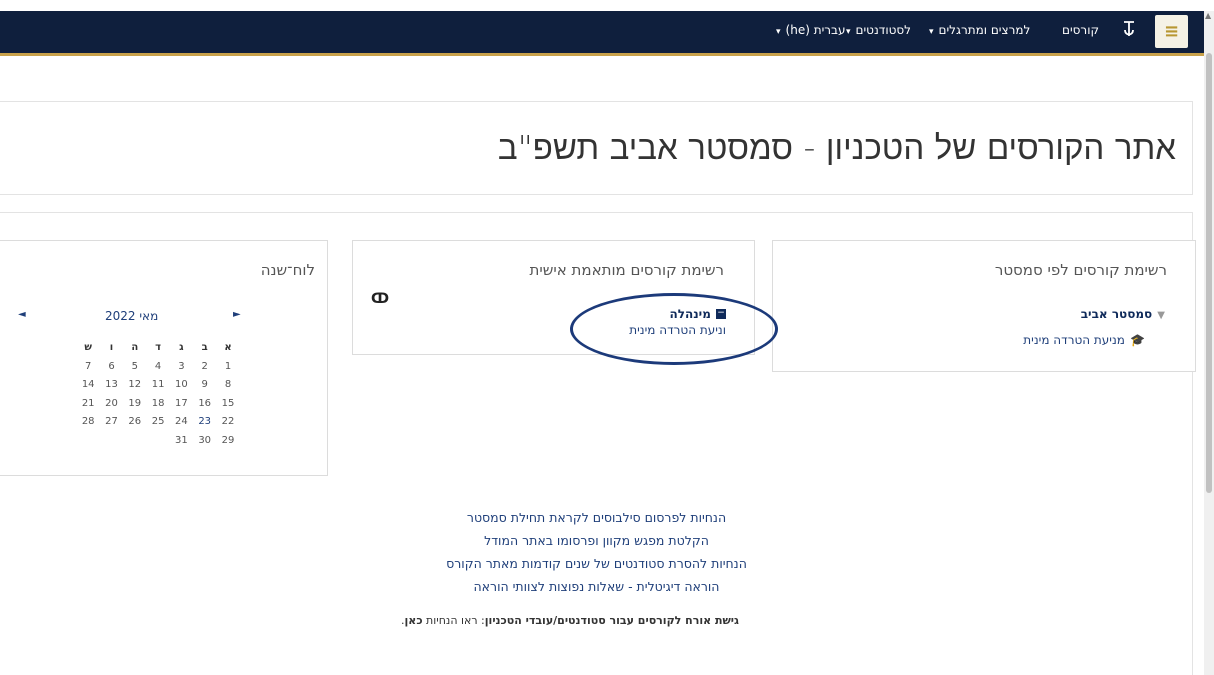  Describe the element at coordinates (1209, 273) in the screenshot. I see `scrollbar-thumb` at that location.